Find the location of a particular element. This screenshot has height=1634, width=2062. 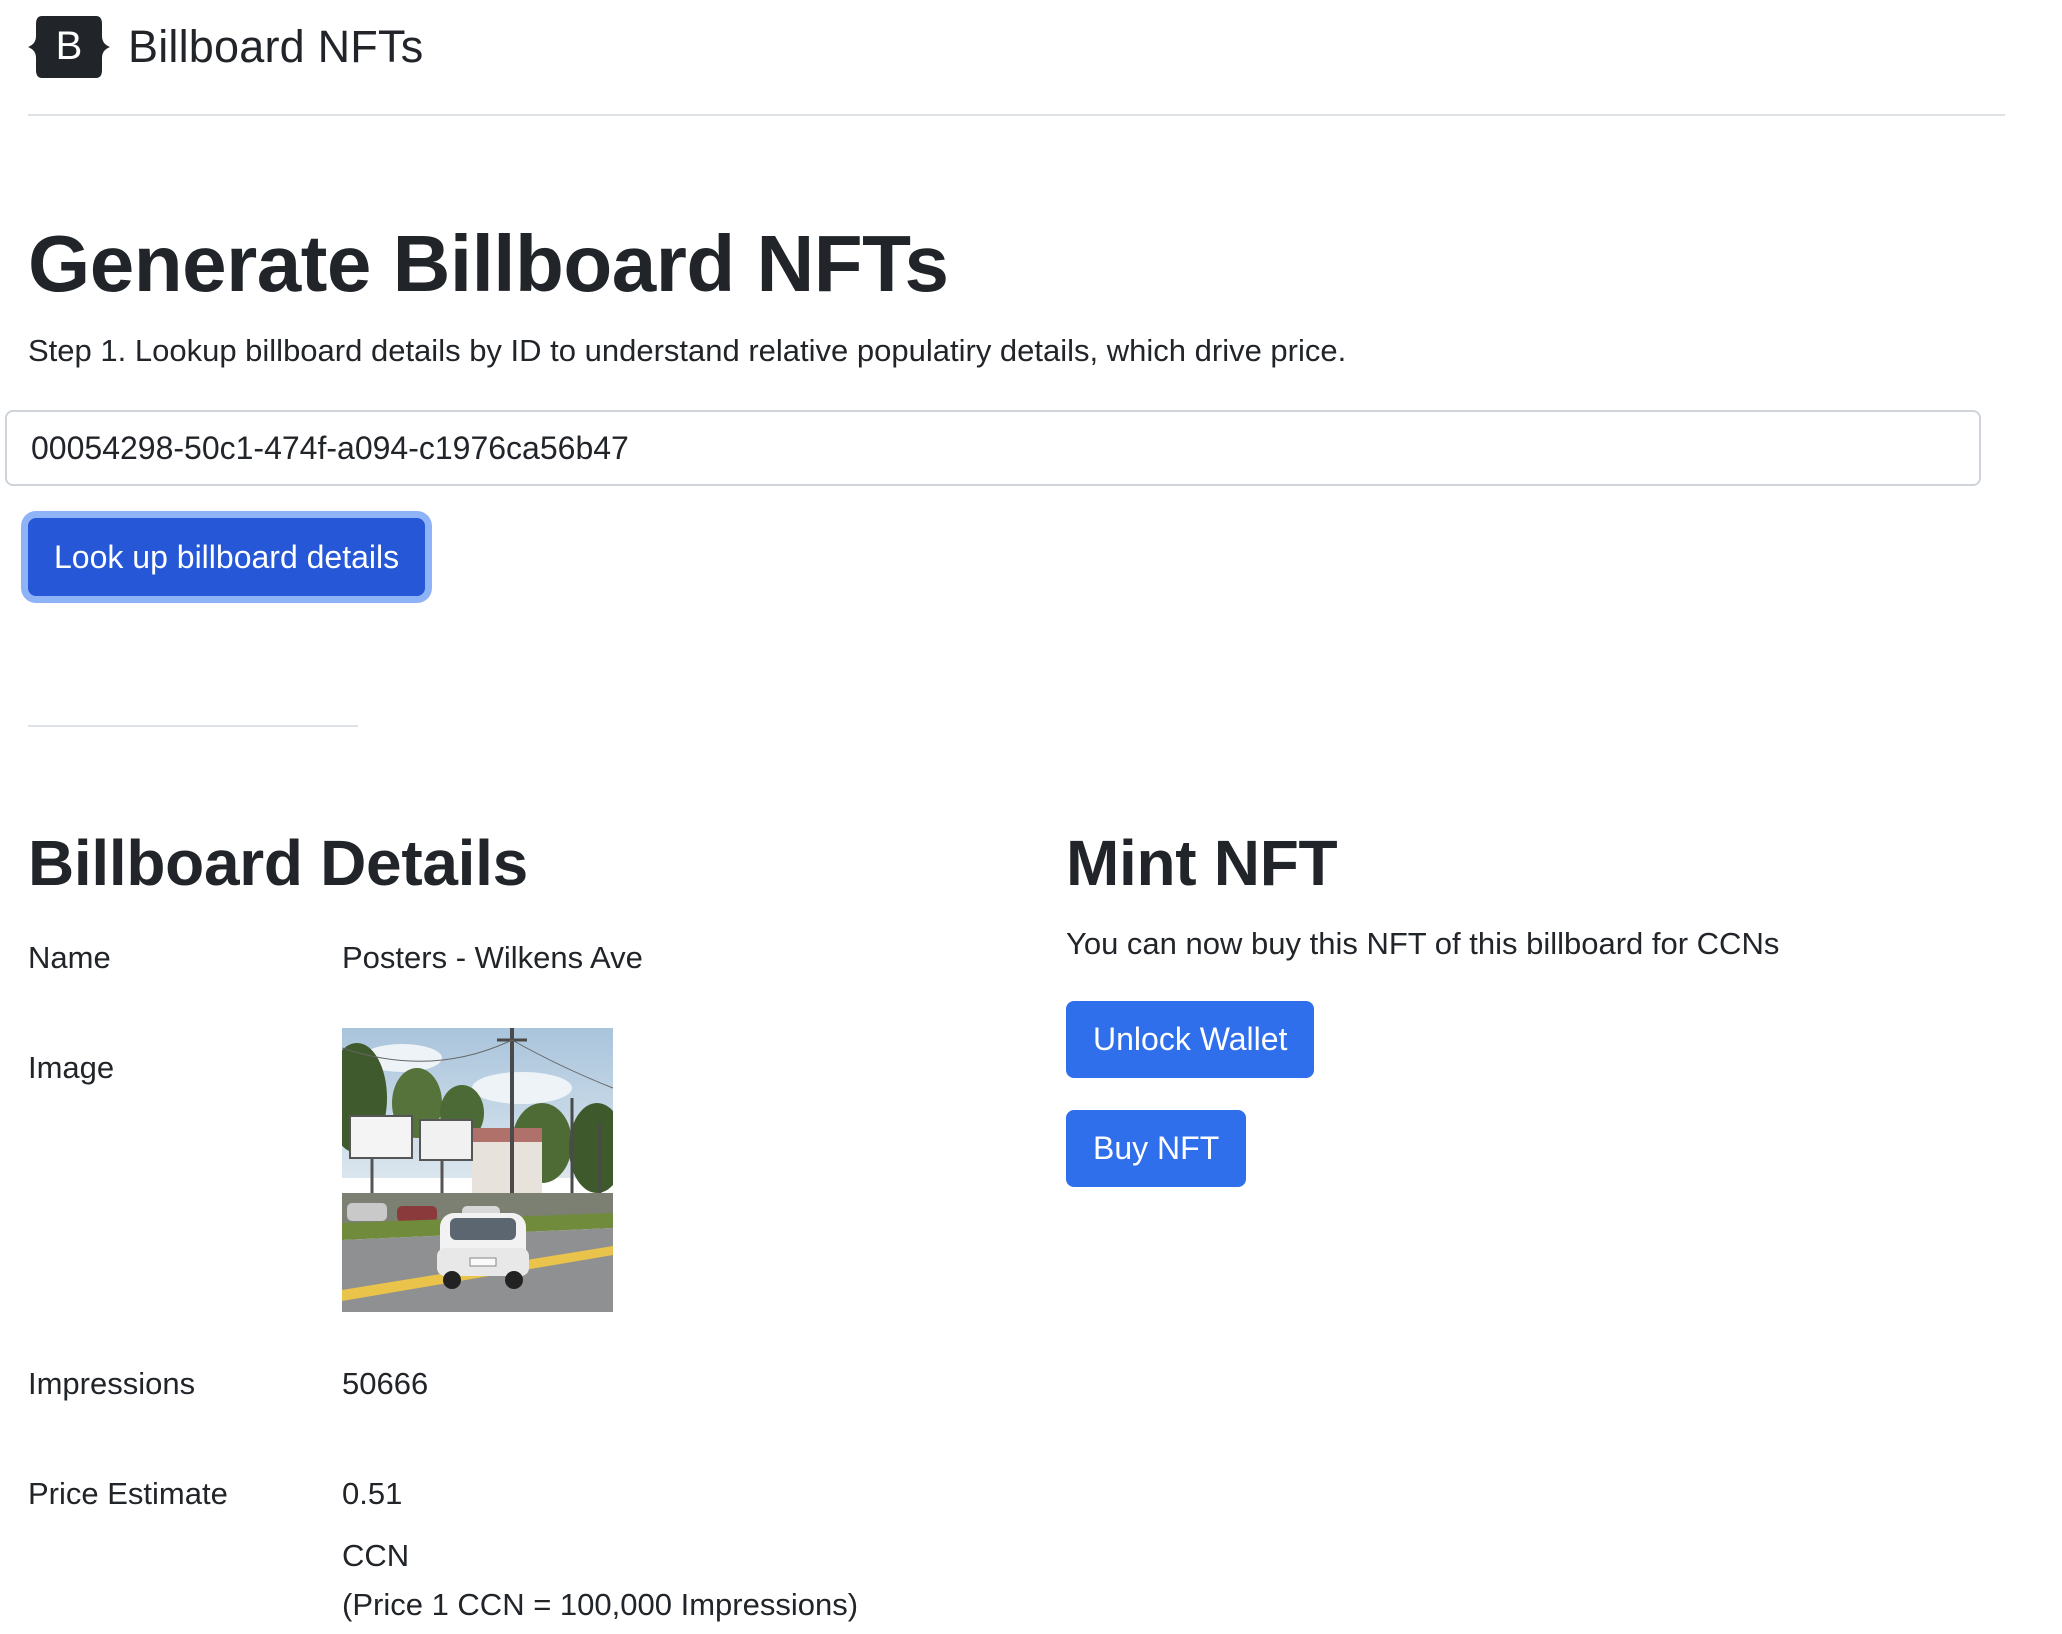

image-label: Image is located at coordinates (71, 1067).